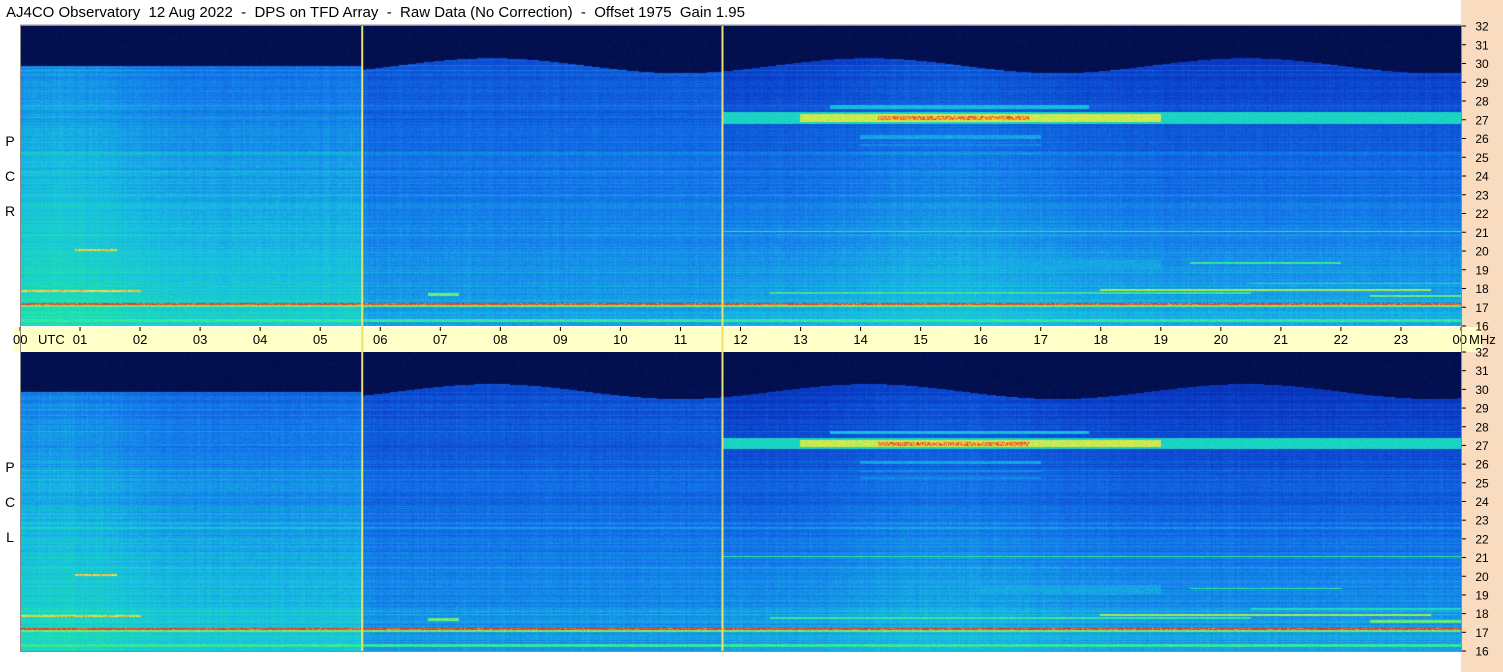 The height and width of the screenshot is (672, 1503). Describe the element at coordinates (1482, 214) in the screenshot. I see `freq-tick-label-0-10: 22` at that location.